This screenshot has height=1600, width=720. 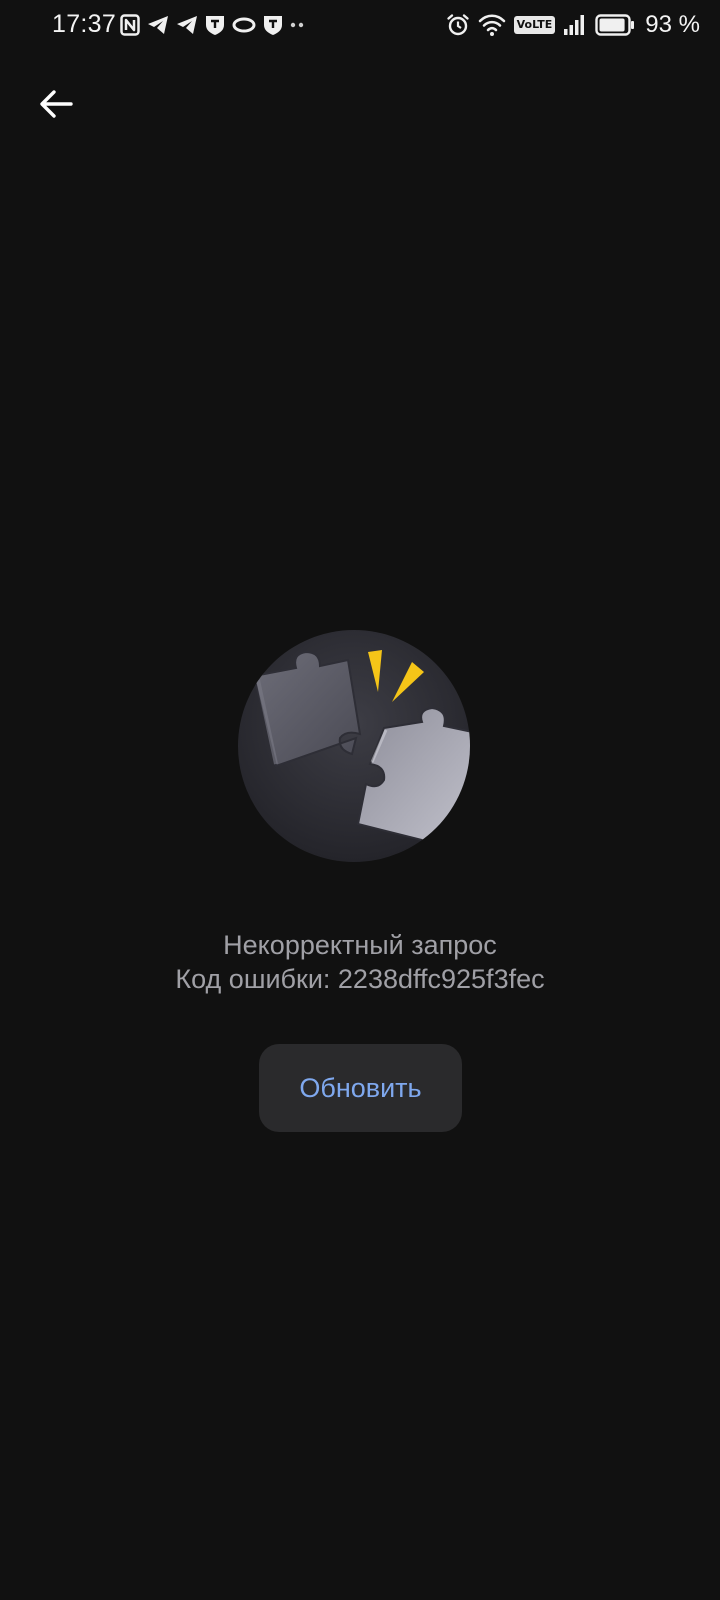 What do you see at coordinates (354, 746) in the screenshot?
I see `puzzle-pieces-icon` at bounding box center [354, 746].